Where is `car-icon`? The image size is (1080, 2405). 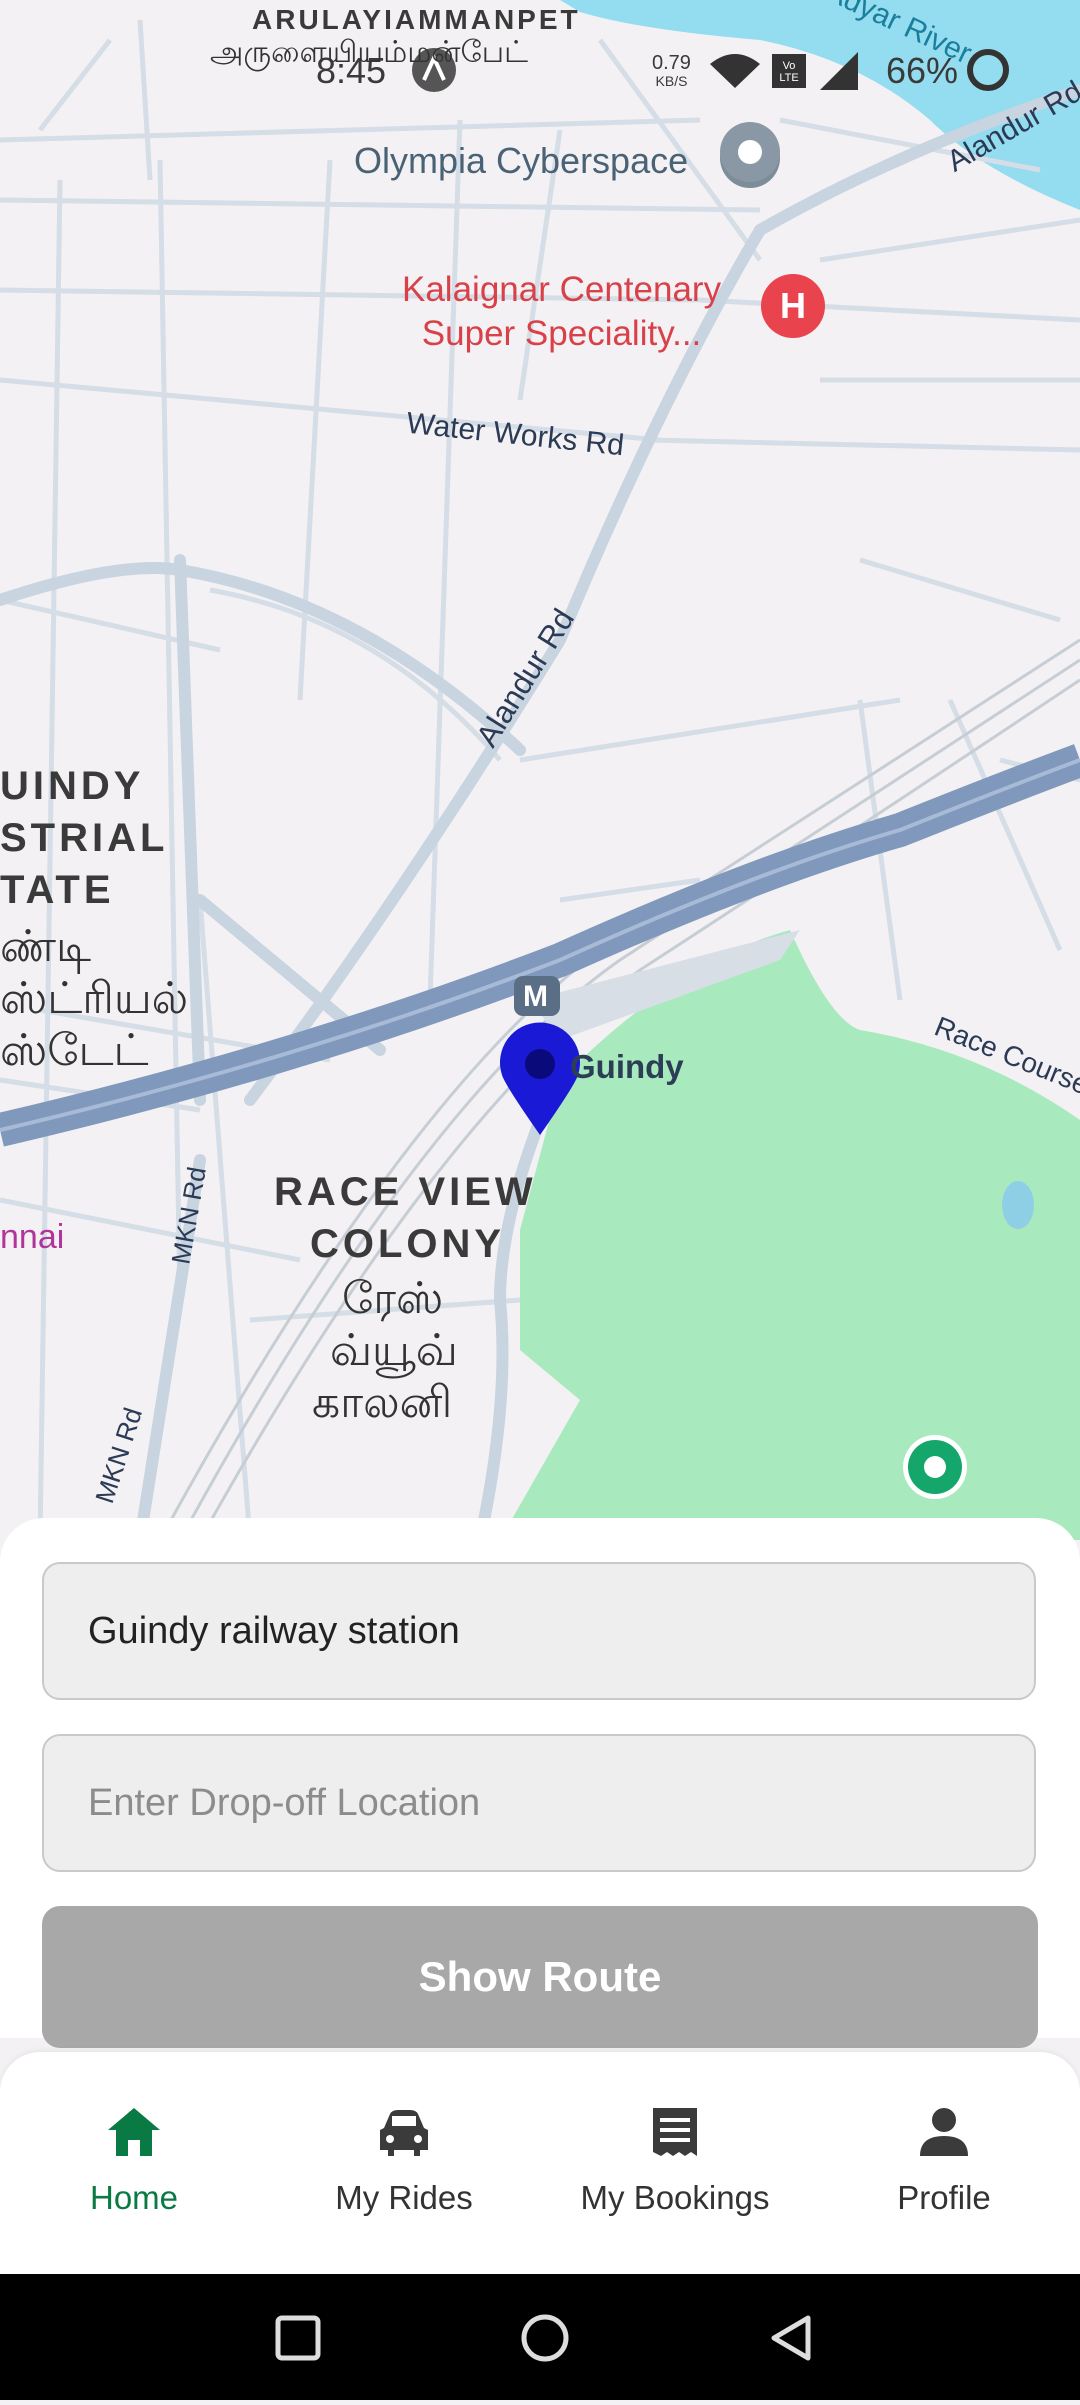 car-icon is located at coordinates (404, 2133).